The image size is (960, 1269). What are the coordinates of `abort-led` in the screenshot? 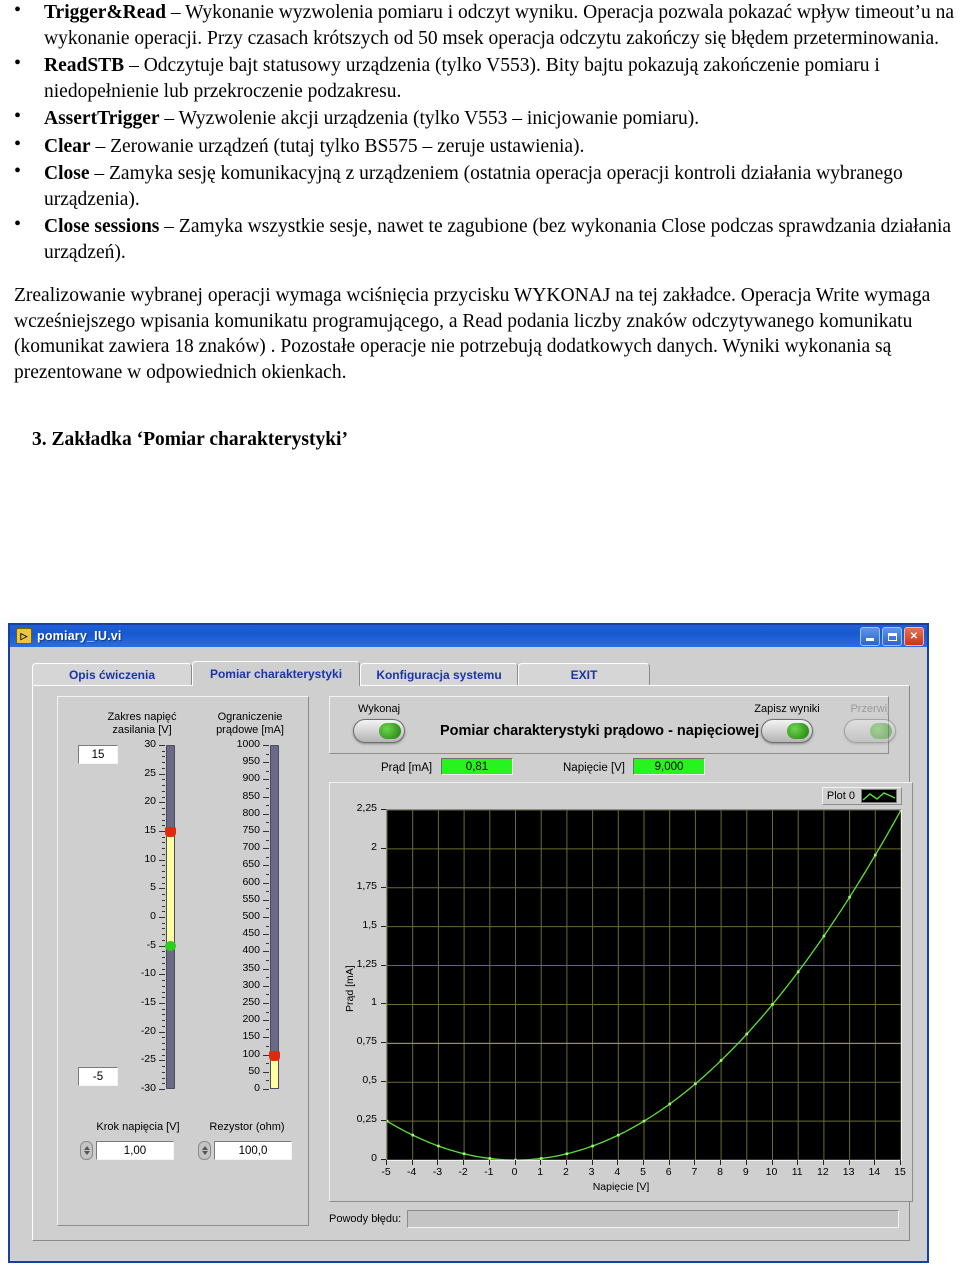 It's located at (881, 731).